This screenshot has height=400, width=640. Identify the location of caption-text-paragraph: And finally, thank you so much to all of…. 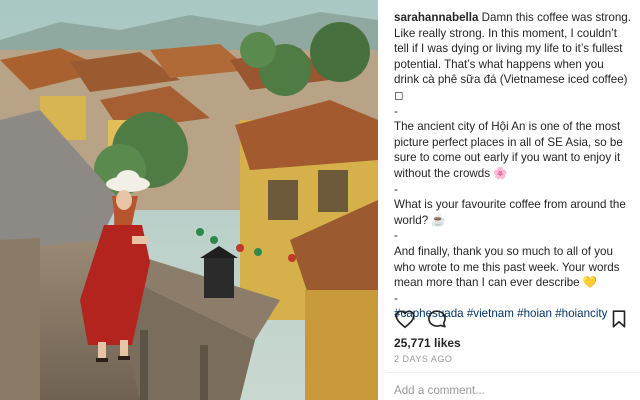
(507, 267).